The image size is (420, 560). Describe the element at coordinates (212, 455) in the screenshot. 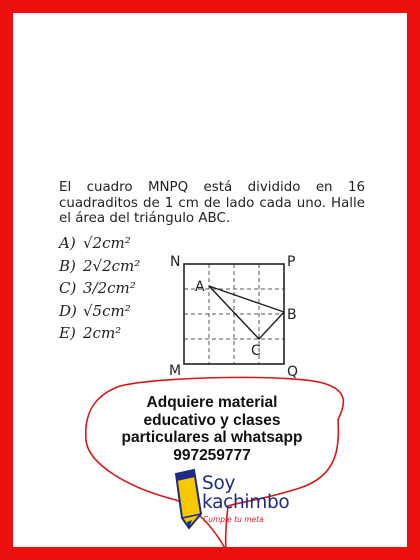

I see `whatsapp-number: 997259777` at that location.